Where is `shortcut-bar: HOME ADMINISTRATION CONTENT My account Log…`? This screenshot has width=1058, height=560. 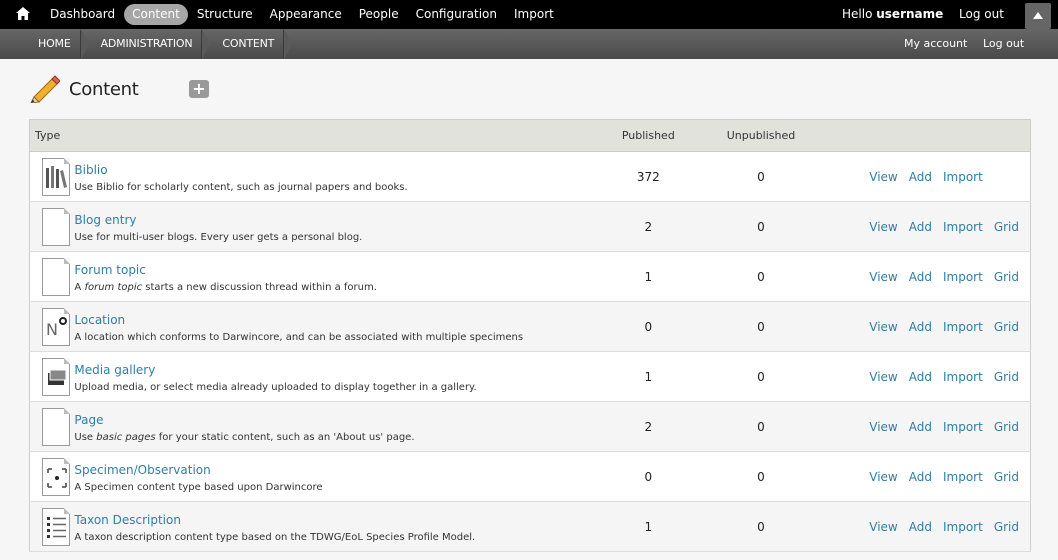 shortcut-bar: HOME ADMINISTRATION CONTENT My account Log… is located at coordinates (529, 44).